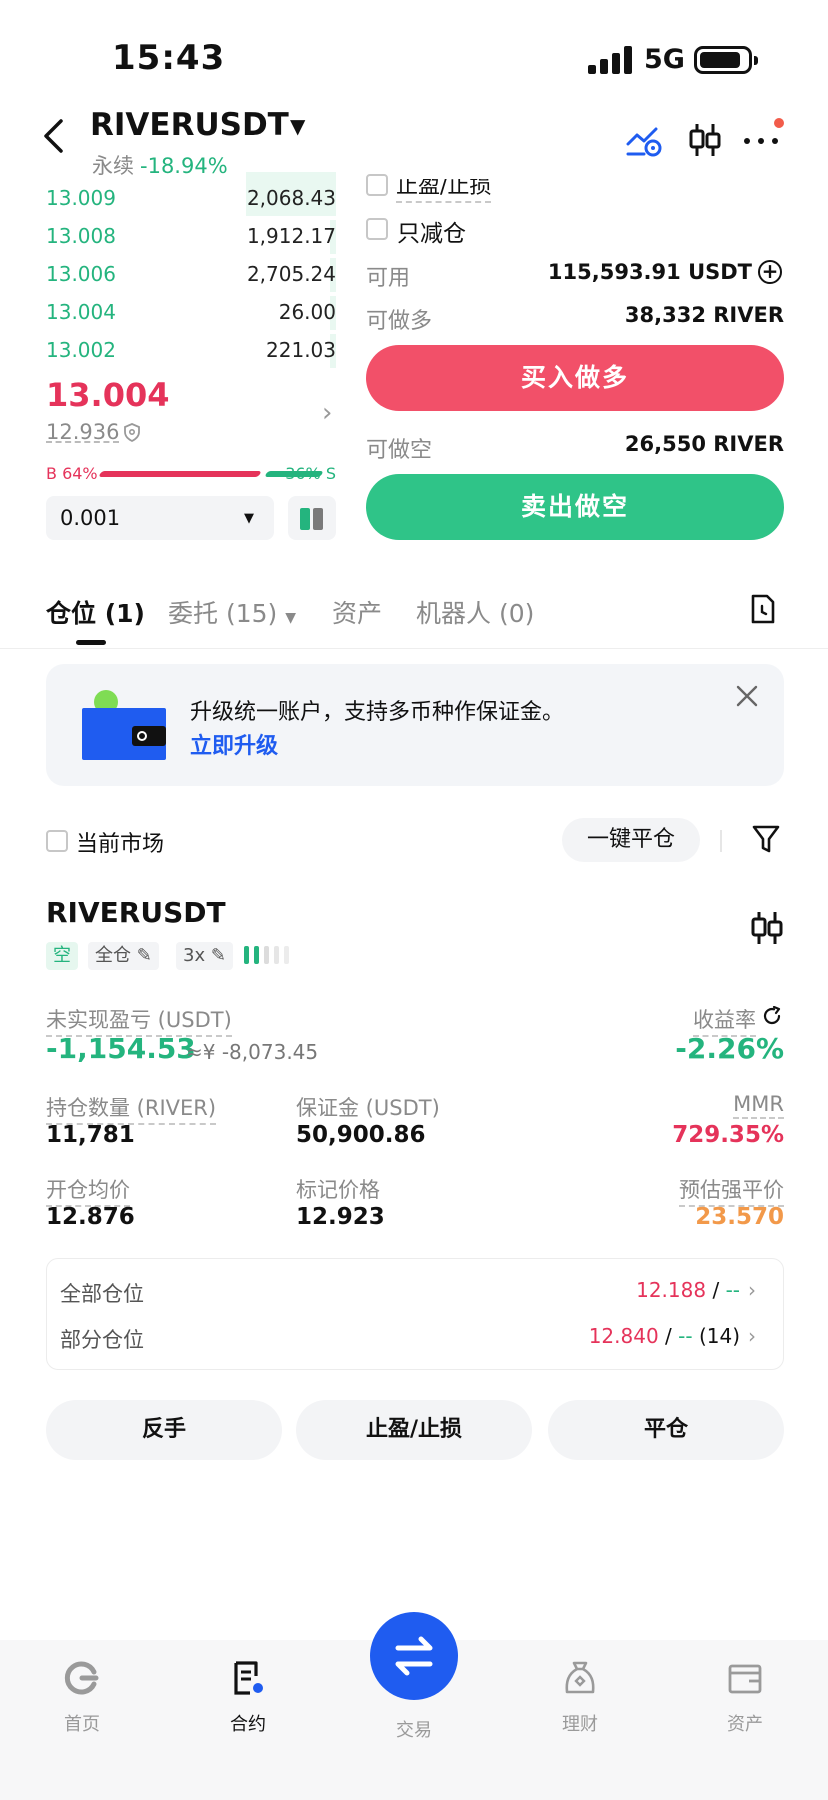 The width and height of the screenshot is (828, 1800). I want to click on bid-qty: 26.00, so click(307, 312).